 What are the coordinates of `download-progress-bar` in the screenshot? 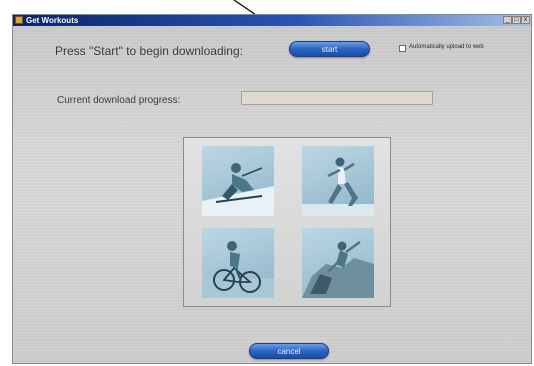 It's located at (337, 98).